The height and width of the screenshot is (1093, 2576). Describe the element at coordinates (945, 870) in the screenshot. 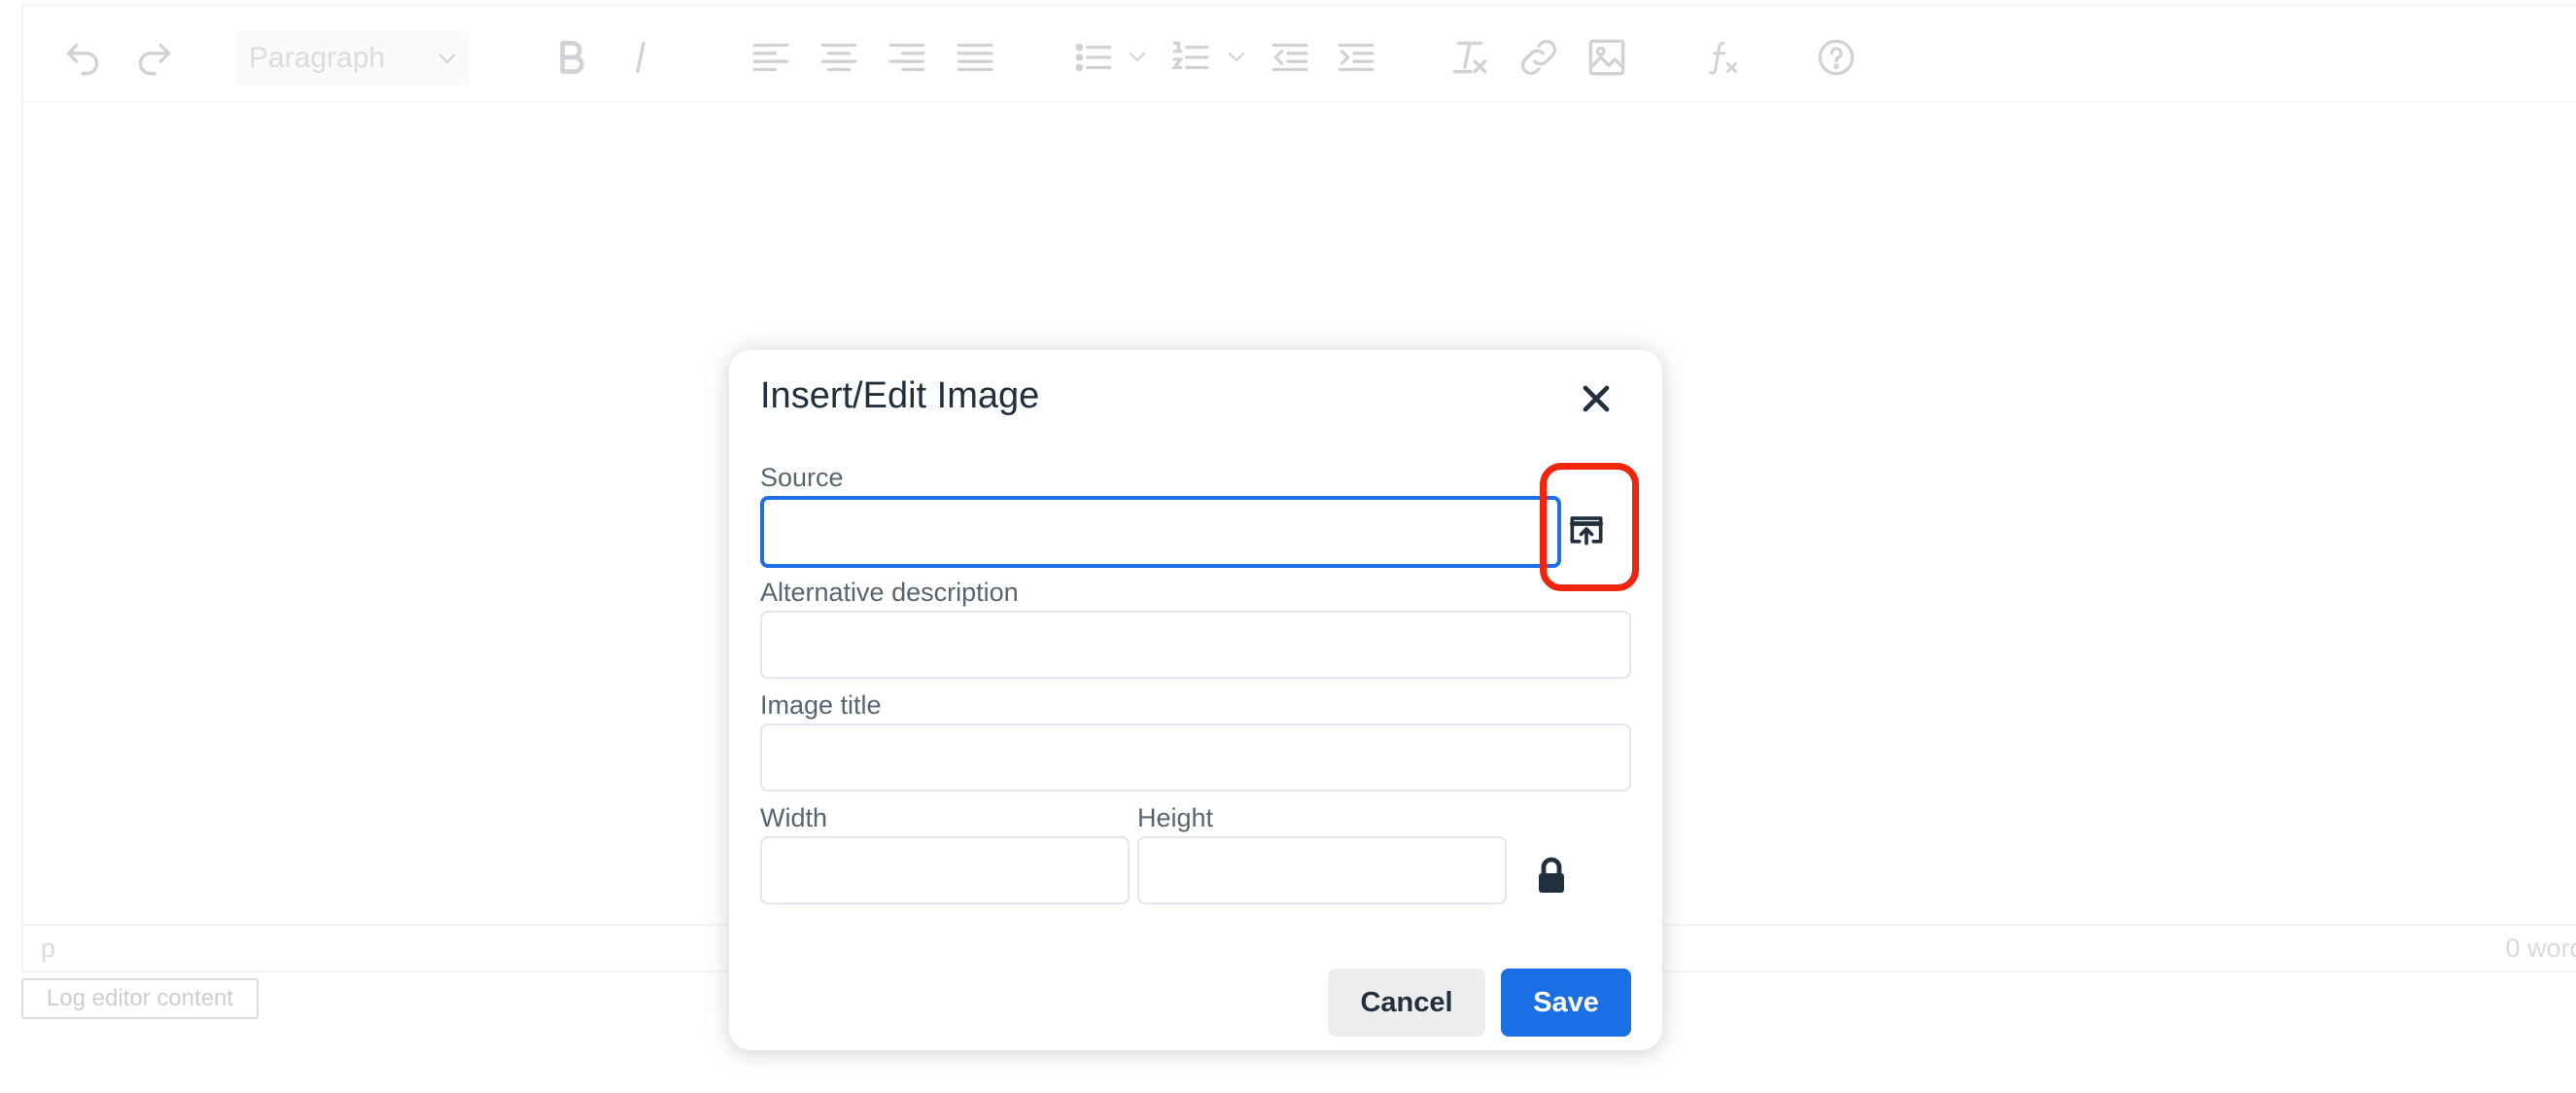

I see `width-input` at that location.